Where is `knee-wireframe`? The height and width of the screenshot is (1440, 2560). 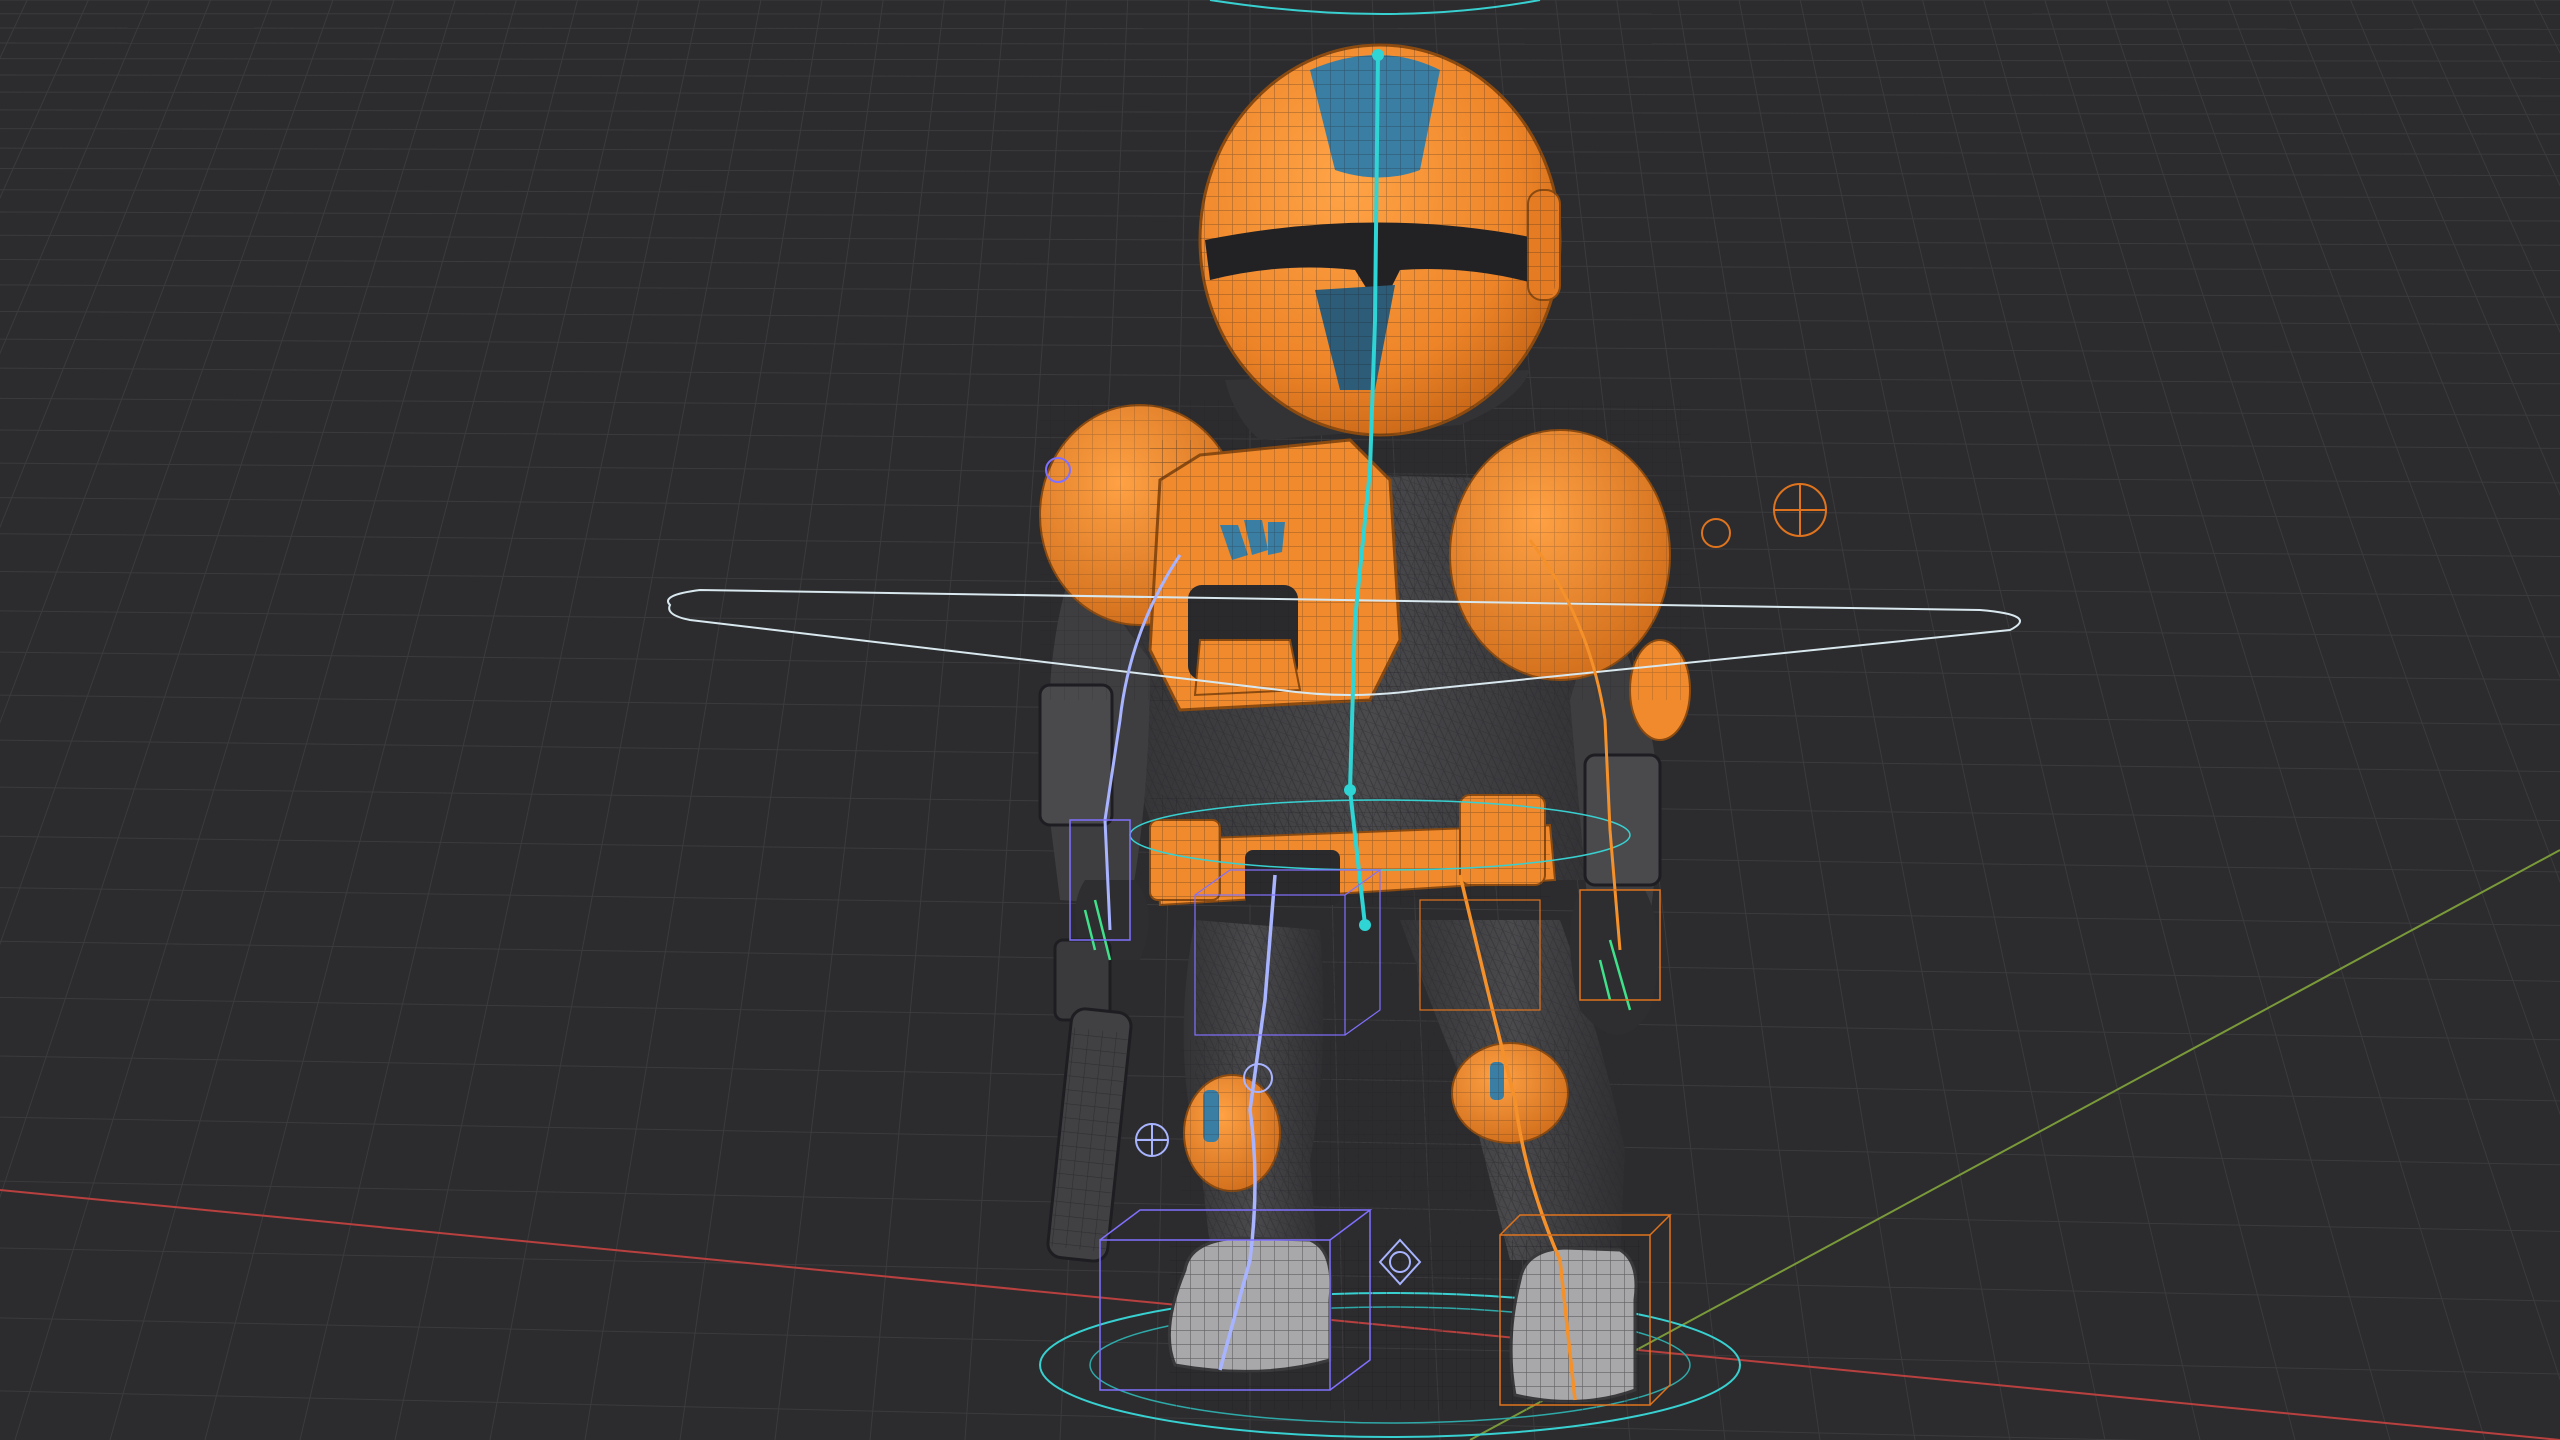 knee-wireframe is located at coordinates (1375, 1120).